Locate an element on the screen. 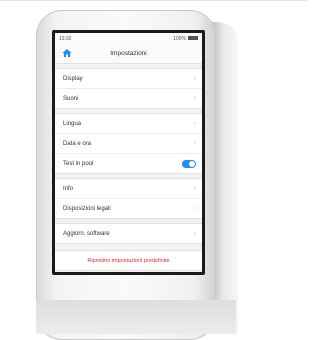 This screenshot has height=340, width=320. reset-defaults-button: Ripristino impostazioni predefinite is located at coordinates (128, 260).